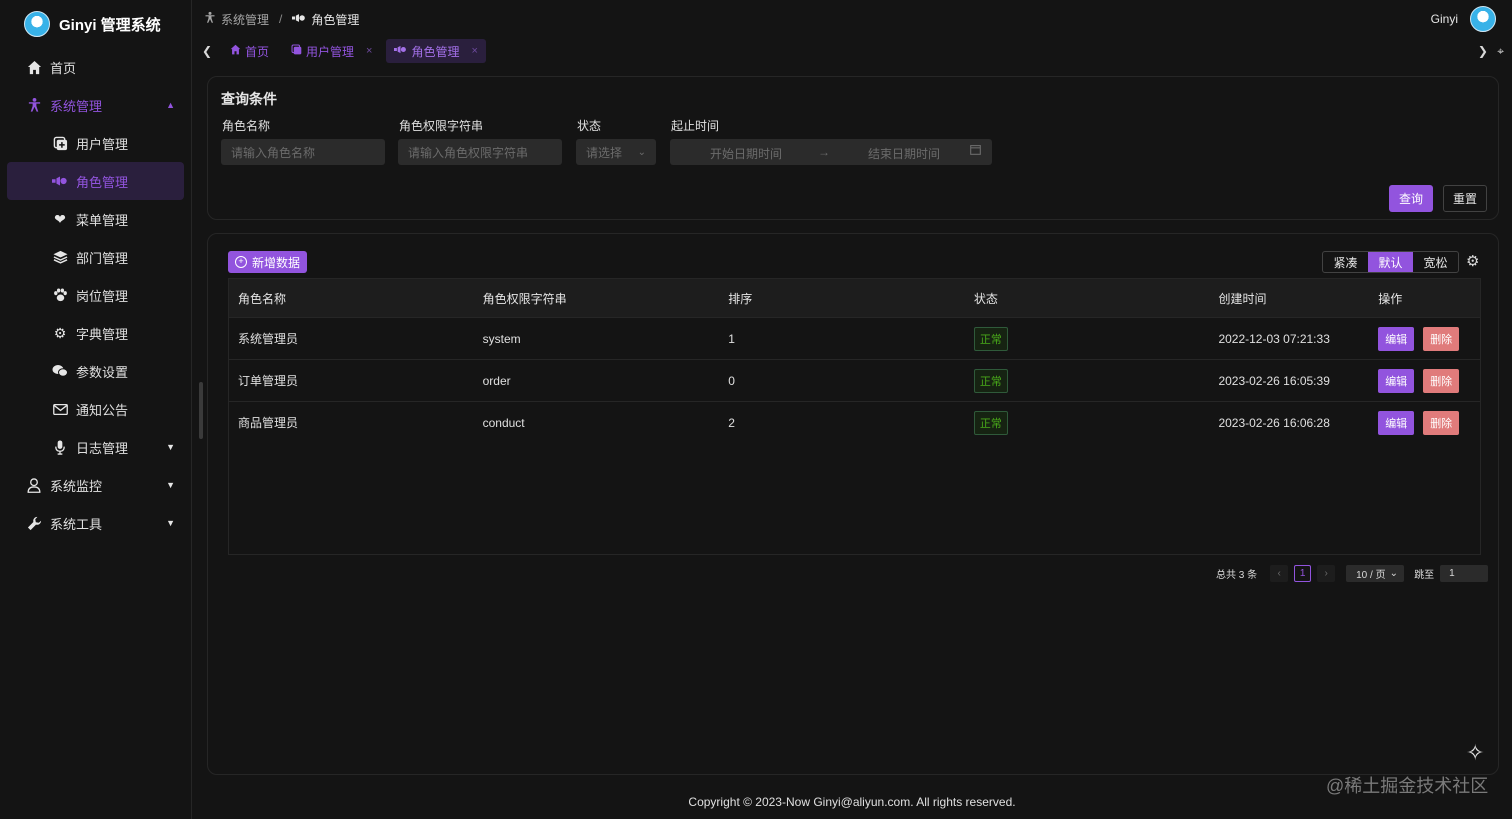 This screenshot has height=819, width=1512. What do you see at coordinates (60, 218) in the screenshot?
I see `heart-icon: ❤` at bounding box center [60, 218].